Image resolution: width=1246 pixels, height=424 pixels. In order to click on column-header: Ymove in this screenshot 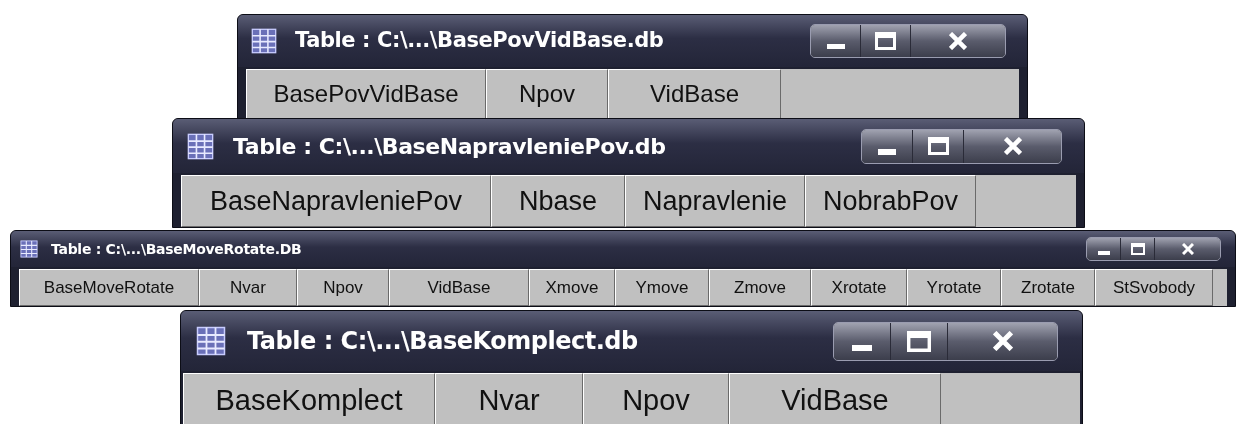, I will do `click(662, 287)`.